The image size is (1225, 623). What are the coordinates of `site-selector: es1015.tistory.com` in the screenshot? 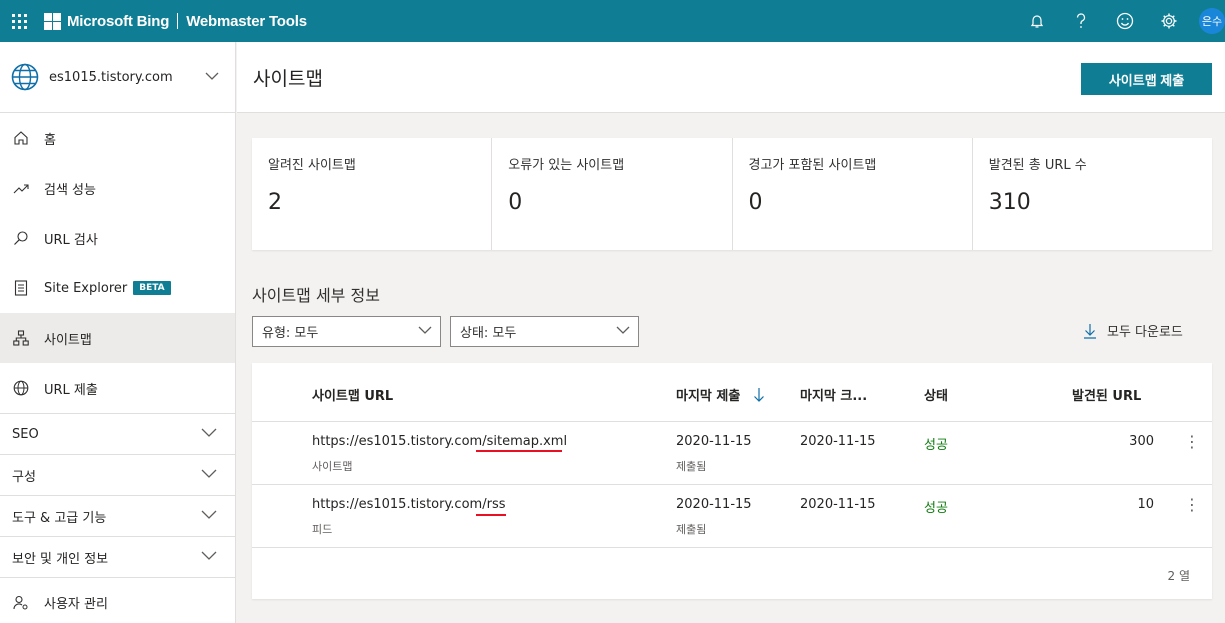 It's located at (117, 77).